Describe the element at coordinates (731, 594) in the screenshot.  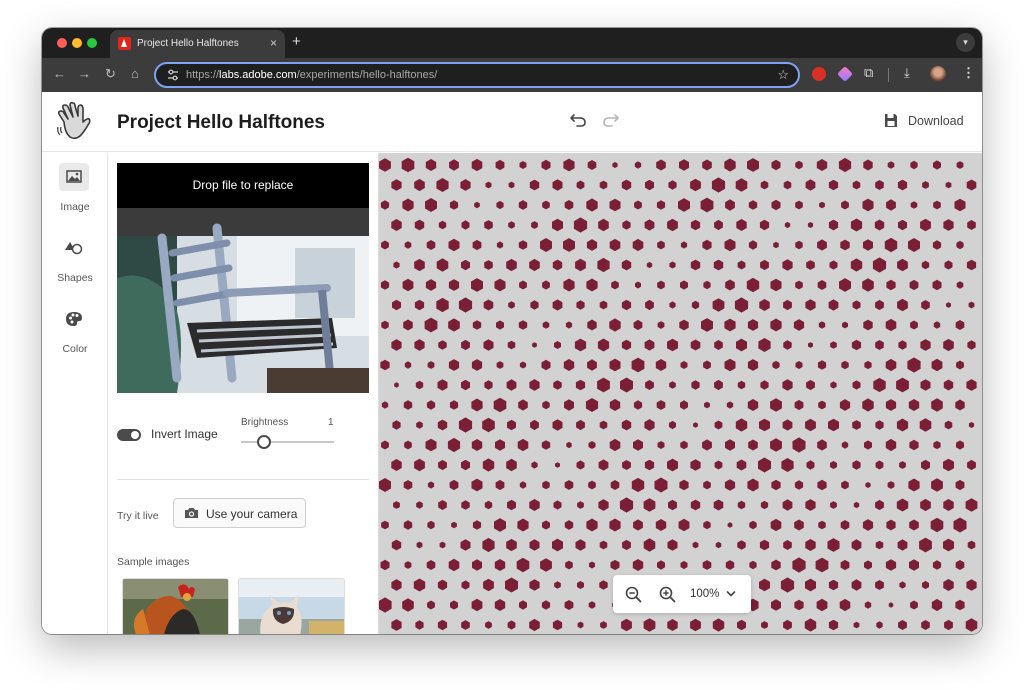
I see `chevron-down-icon` at that location.